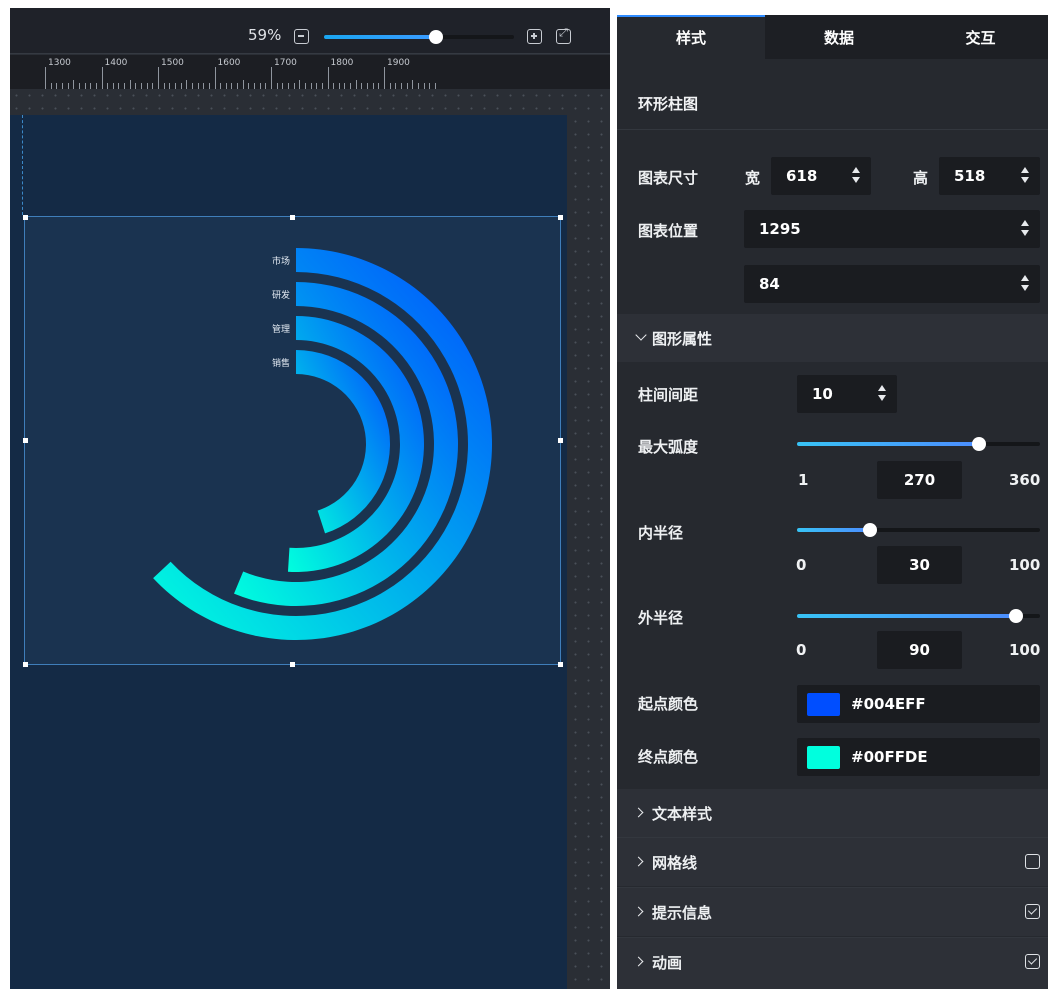 The height and width of the screenshot is (989, 1048). I want to click on zoom-in-icon, so click(534, 36).